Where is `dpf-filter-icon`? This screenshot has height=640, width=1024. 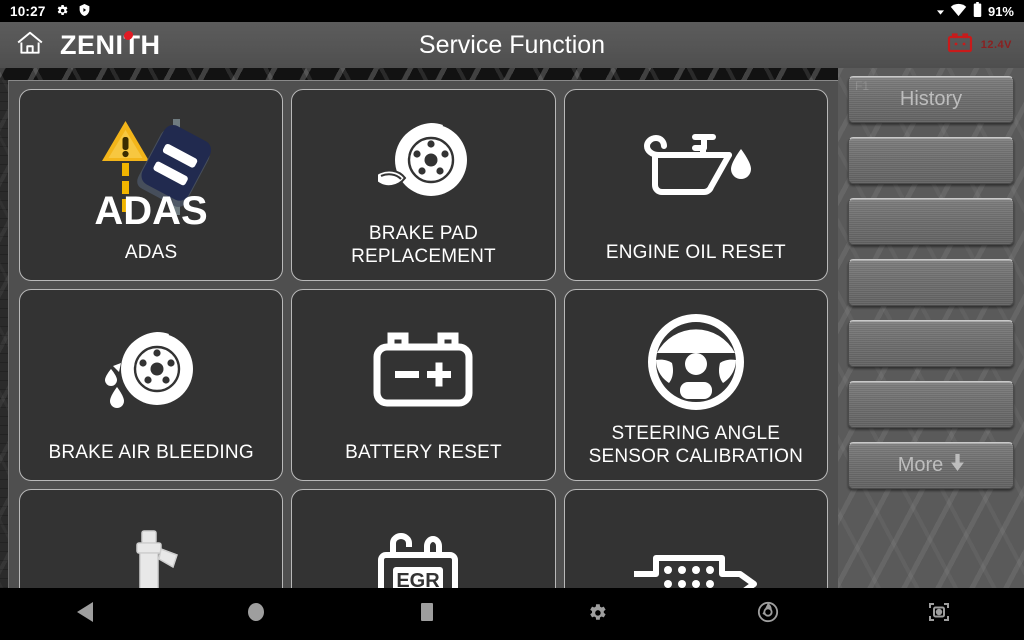 dpf-filter-icon is located at coordinates (696, 544).